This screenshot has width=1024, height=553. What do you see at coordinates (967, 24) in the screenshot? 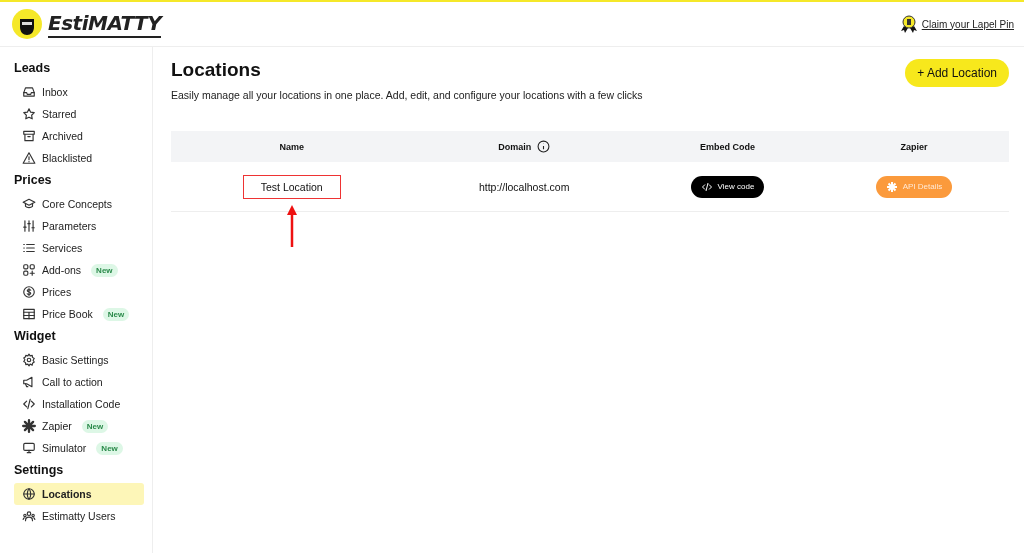
I see `claim-lapel-pin-link: Claim your Lapel Pin` at bounding box center [967, 24].